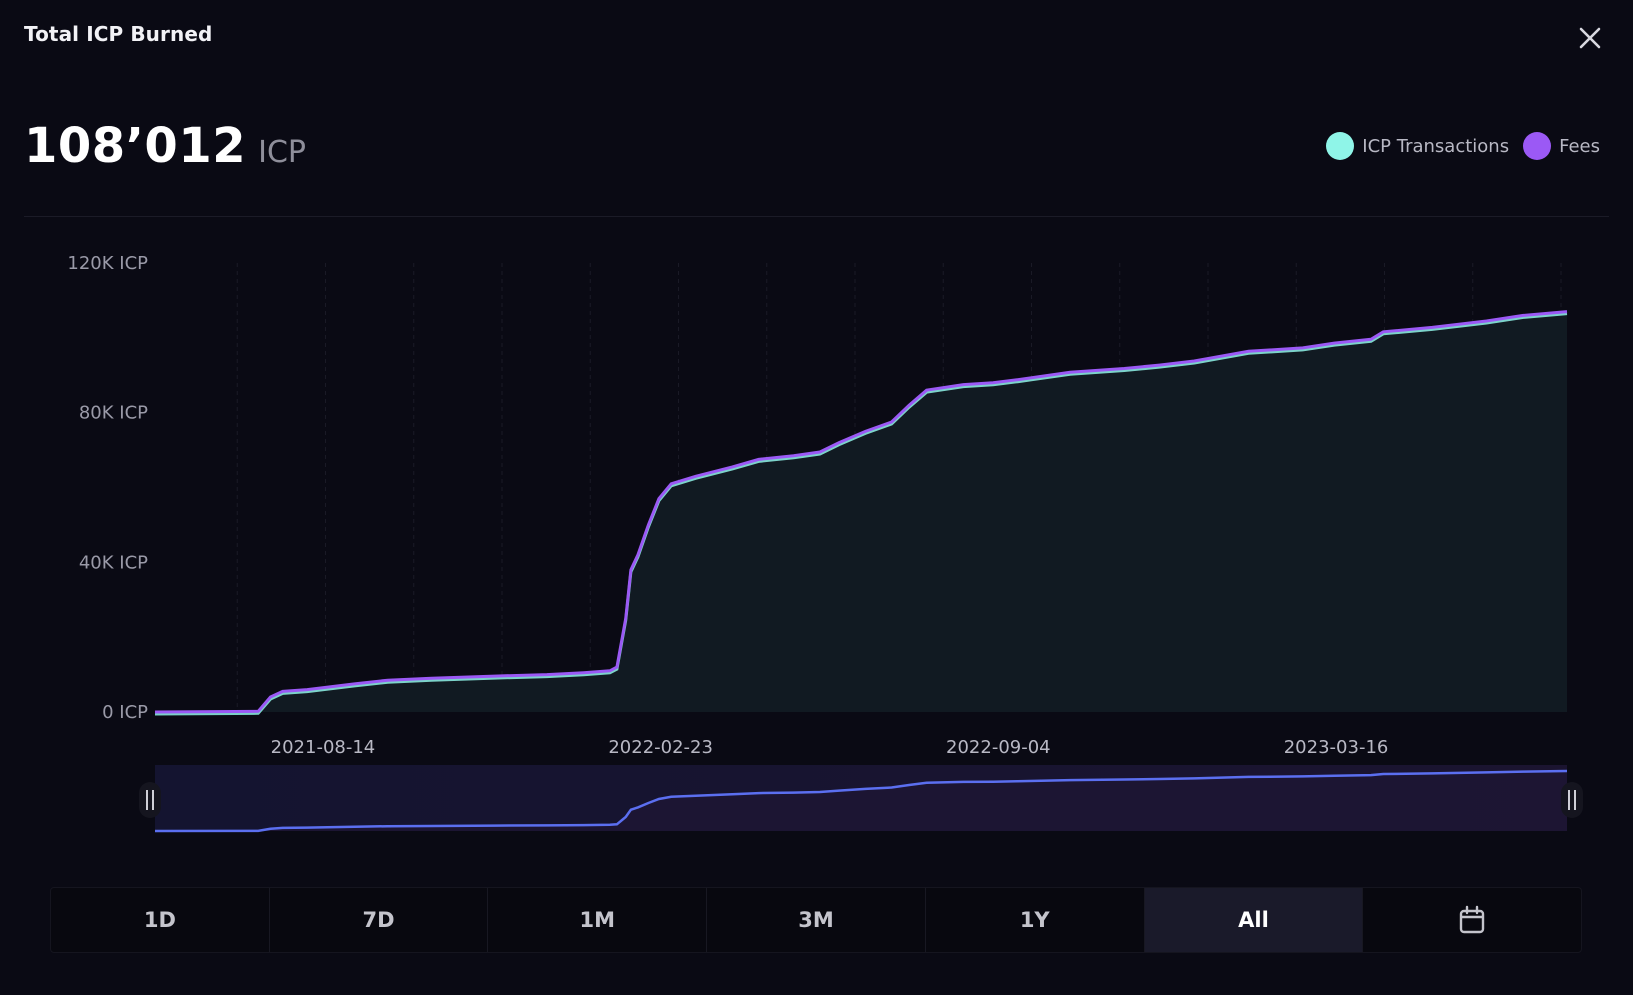 The image size is (1633, 995). Describe the element at coordinates (107, 488) in the screenshot. I see `y-axis: 0 ICP 40K ICP 80K ICP 120K ICP` at that location.